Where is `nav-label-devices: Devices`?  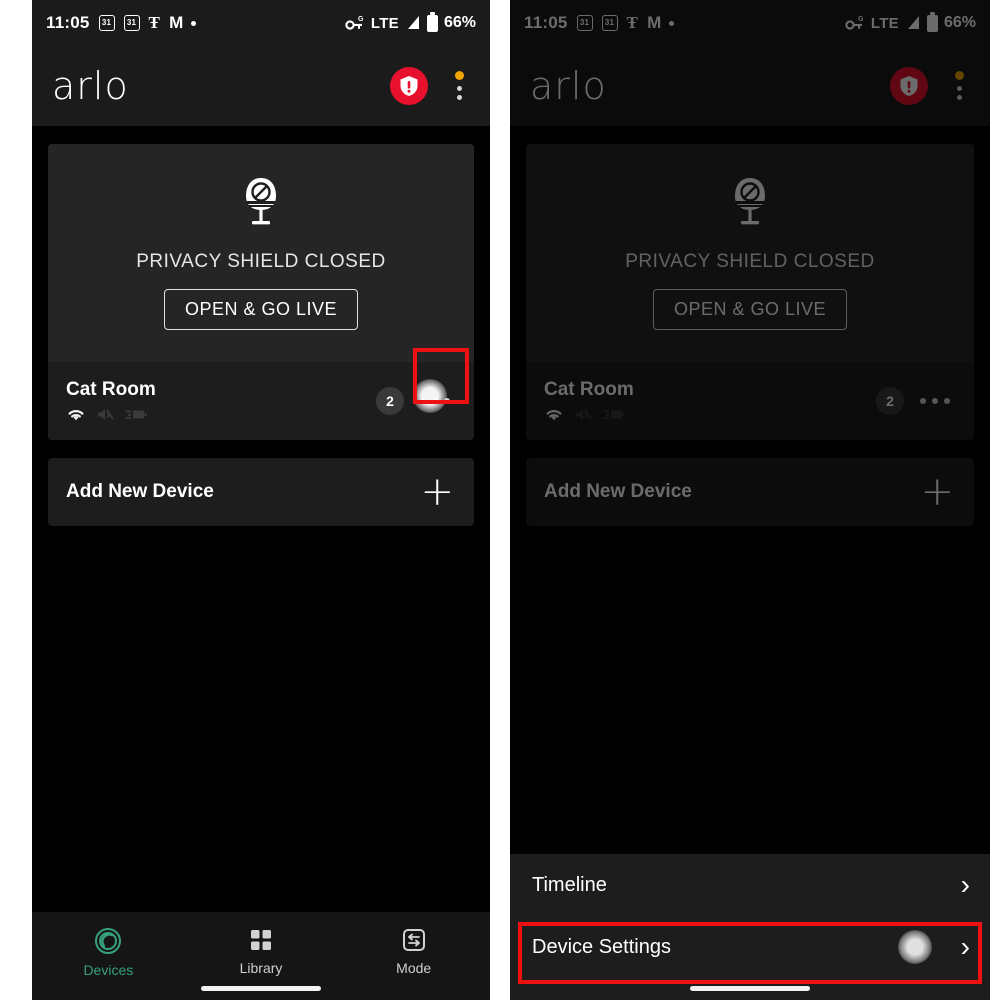
nav-label-devices: Devices is located at coordinates (108, 970).